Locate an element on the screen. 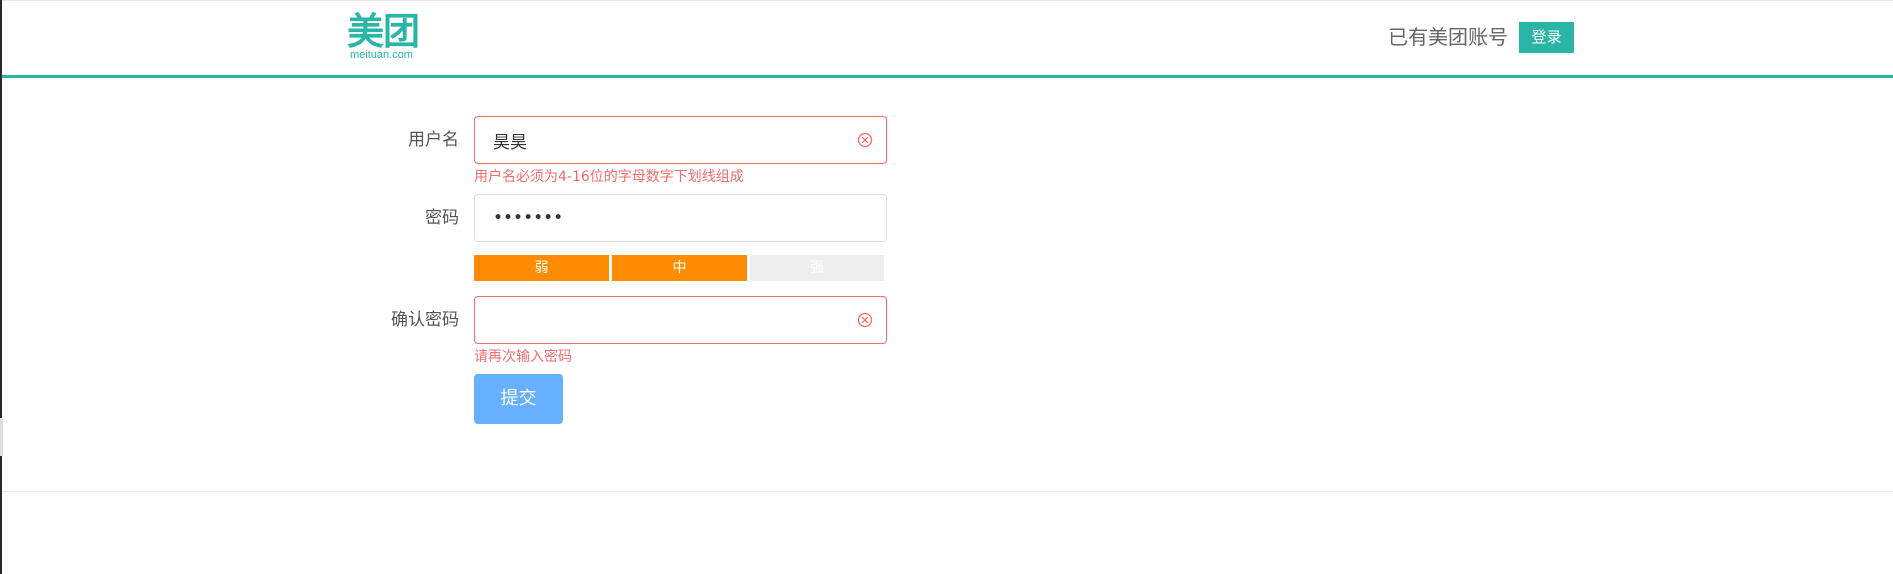  login-button: 登录 is located at coordinates (1546, 37).